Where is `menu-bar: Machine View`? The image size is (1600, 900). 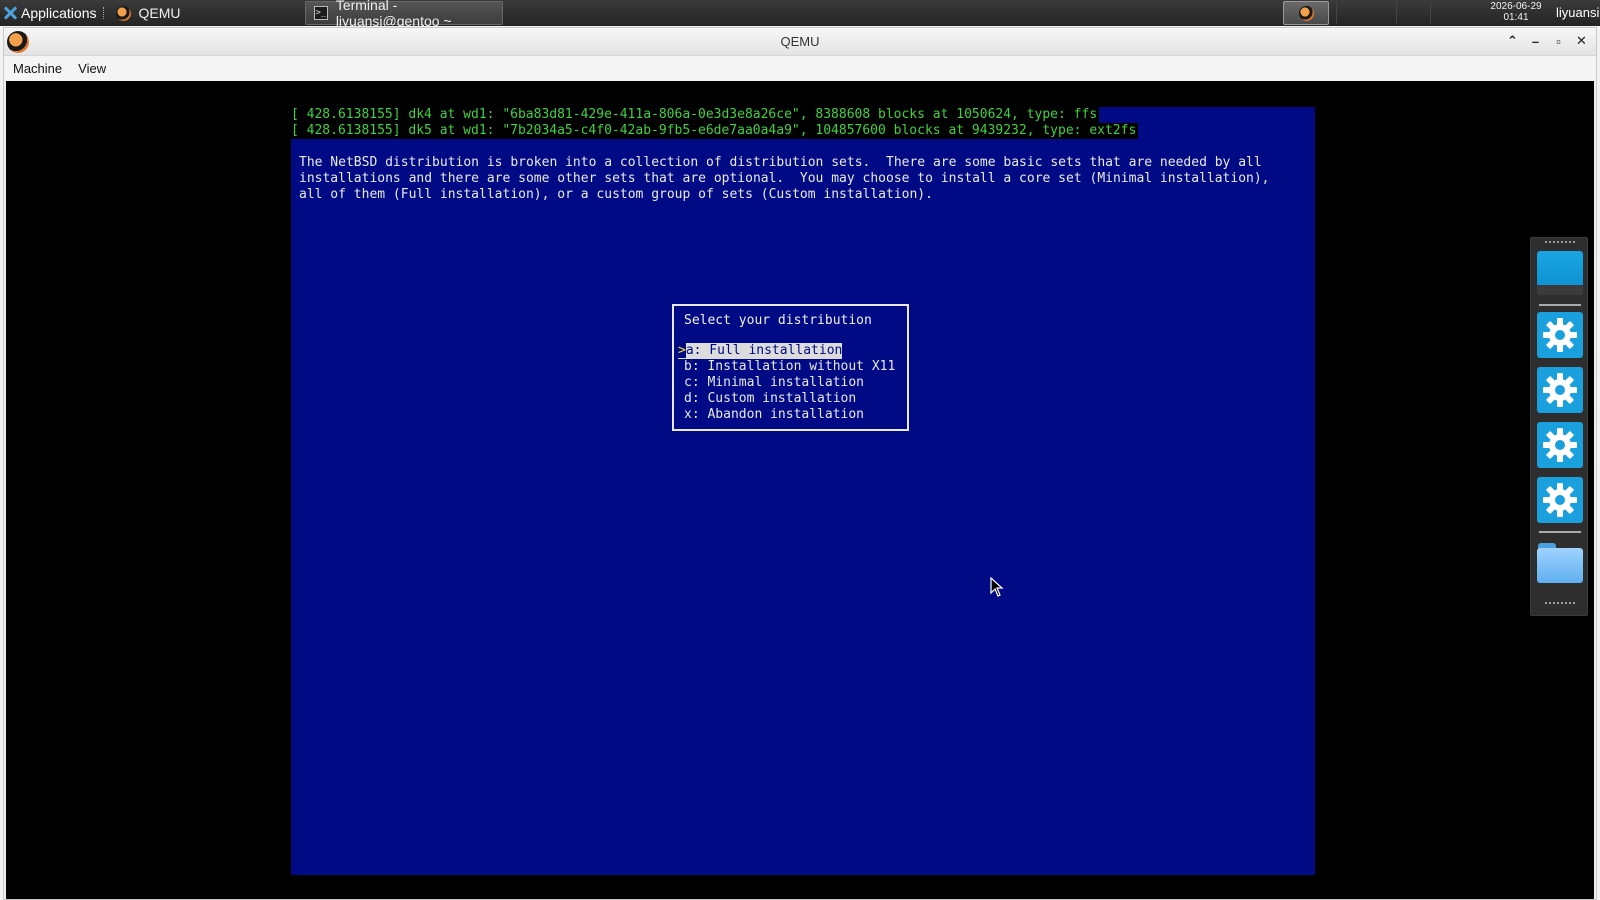 menu-bar: Machine View is located at coordinates (800, 68).